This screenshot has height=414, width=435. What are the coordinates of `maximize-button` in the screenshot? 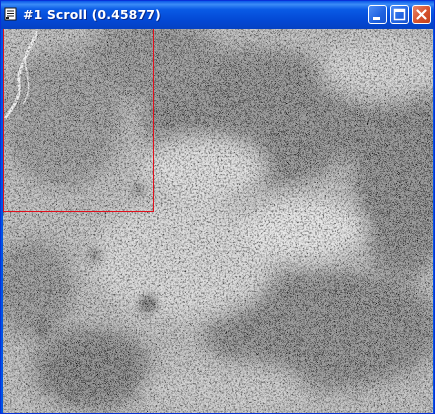 It's located at (399, 14).